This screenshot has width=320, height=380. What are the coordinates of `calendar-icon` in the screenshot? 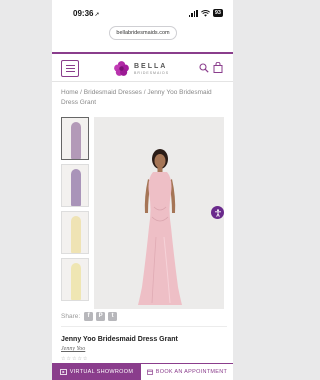 It's located at (149, 372).